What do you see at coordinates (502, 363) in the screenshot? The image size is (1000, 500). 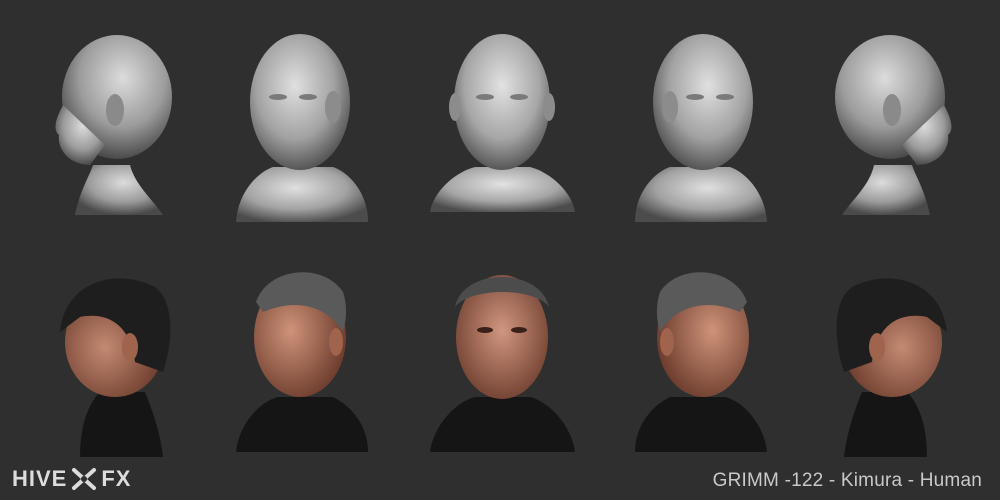 I see `textured-head-front` at bounding box center [502, 363].